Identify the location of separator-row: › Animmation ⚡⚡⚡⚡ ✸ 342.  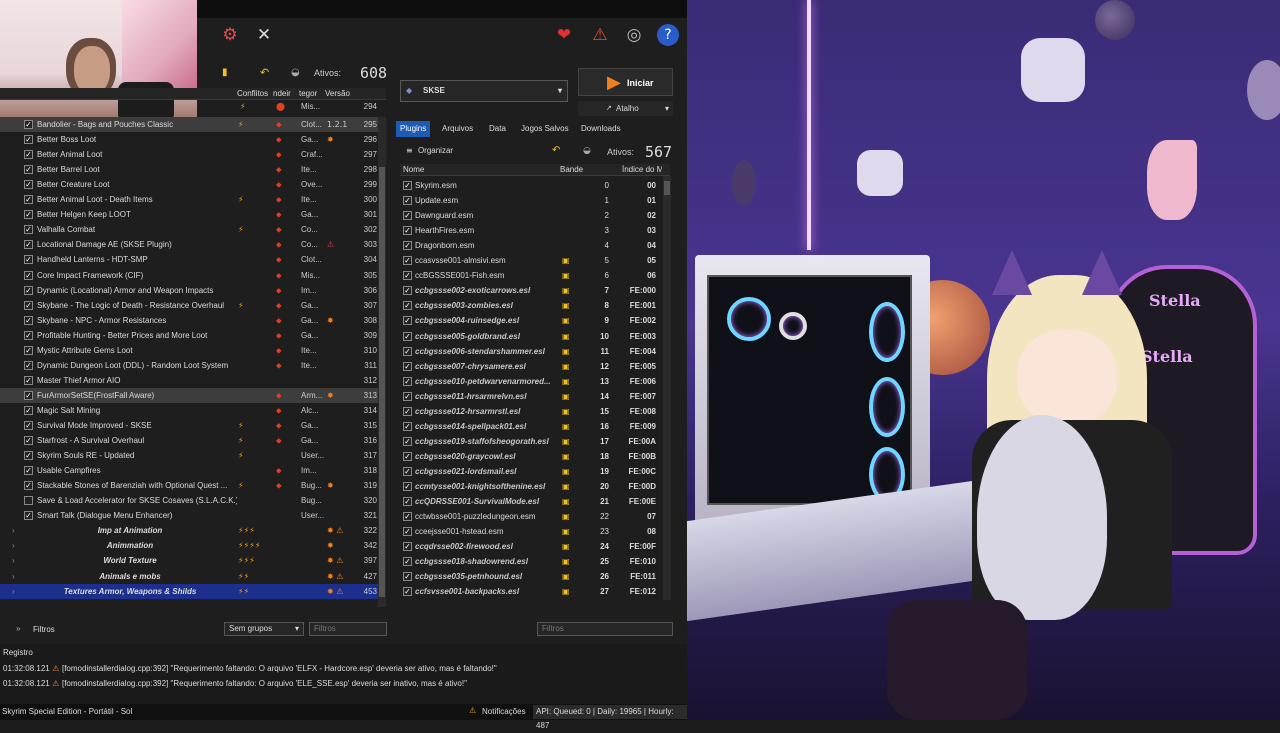
(189, 545).